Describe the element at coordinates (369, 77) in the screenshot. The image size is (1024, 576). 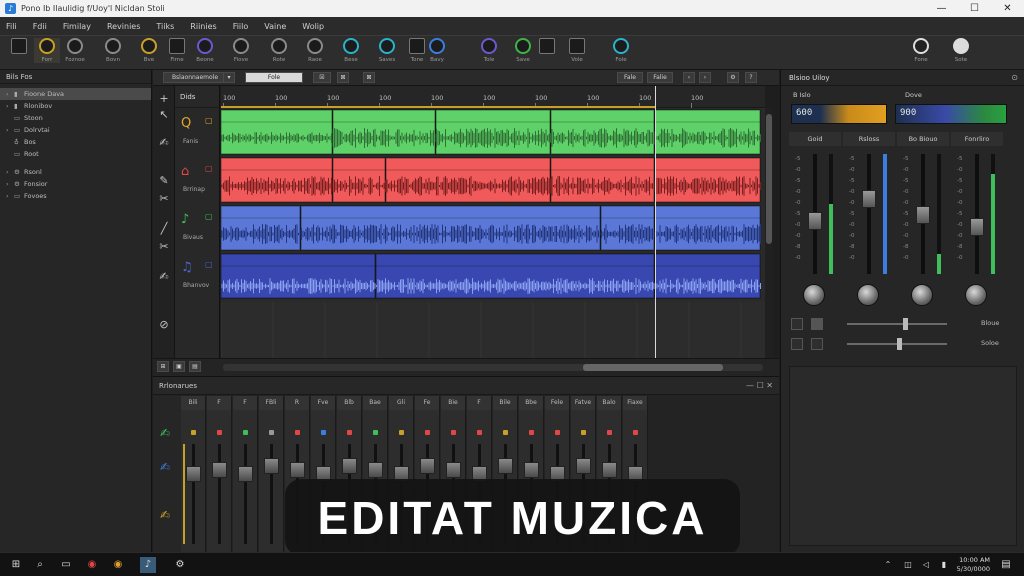
I see `grid-icon: ⊠` at that location.